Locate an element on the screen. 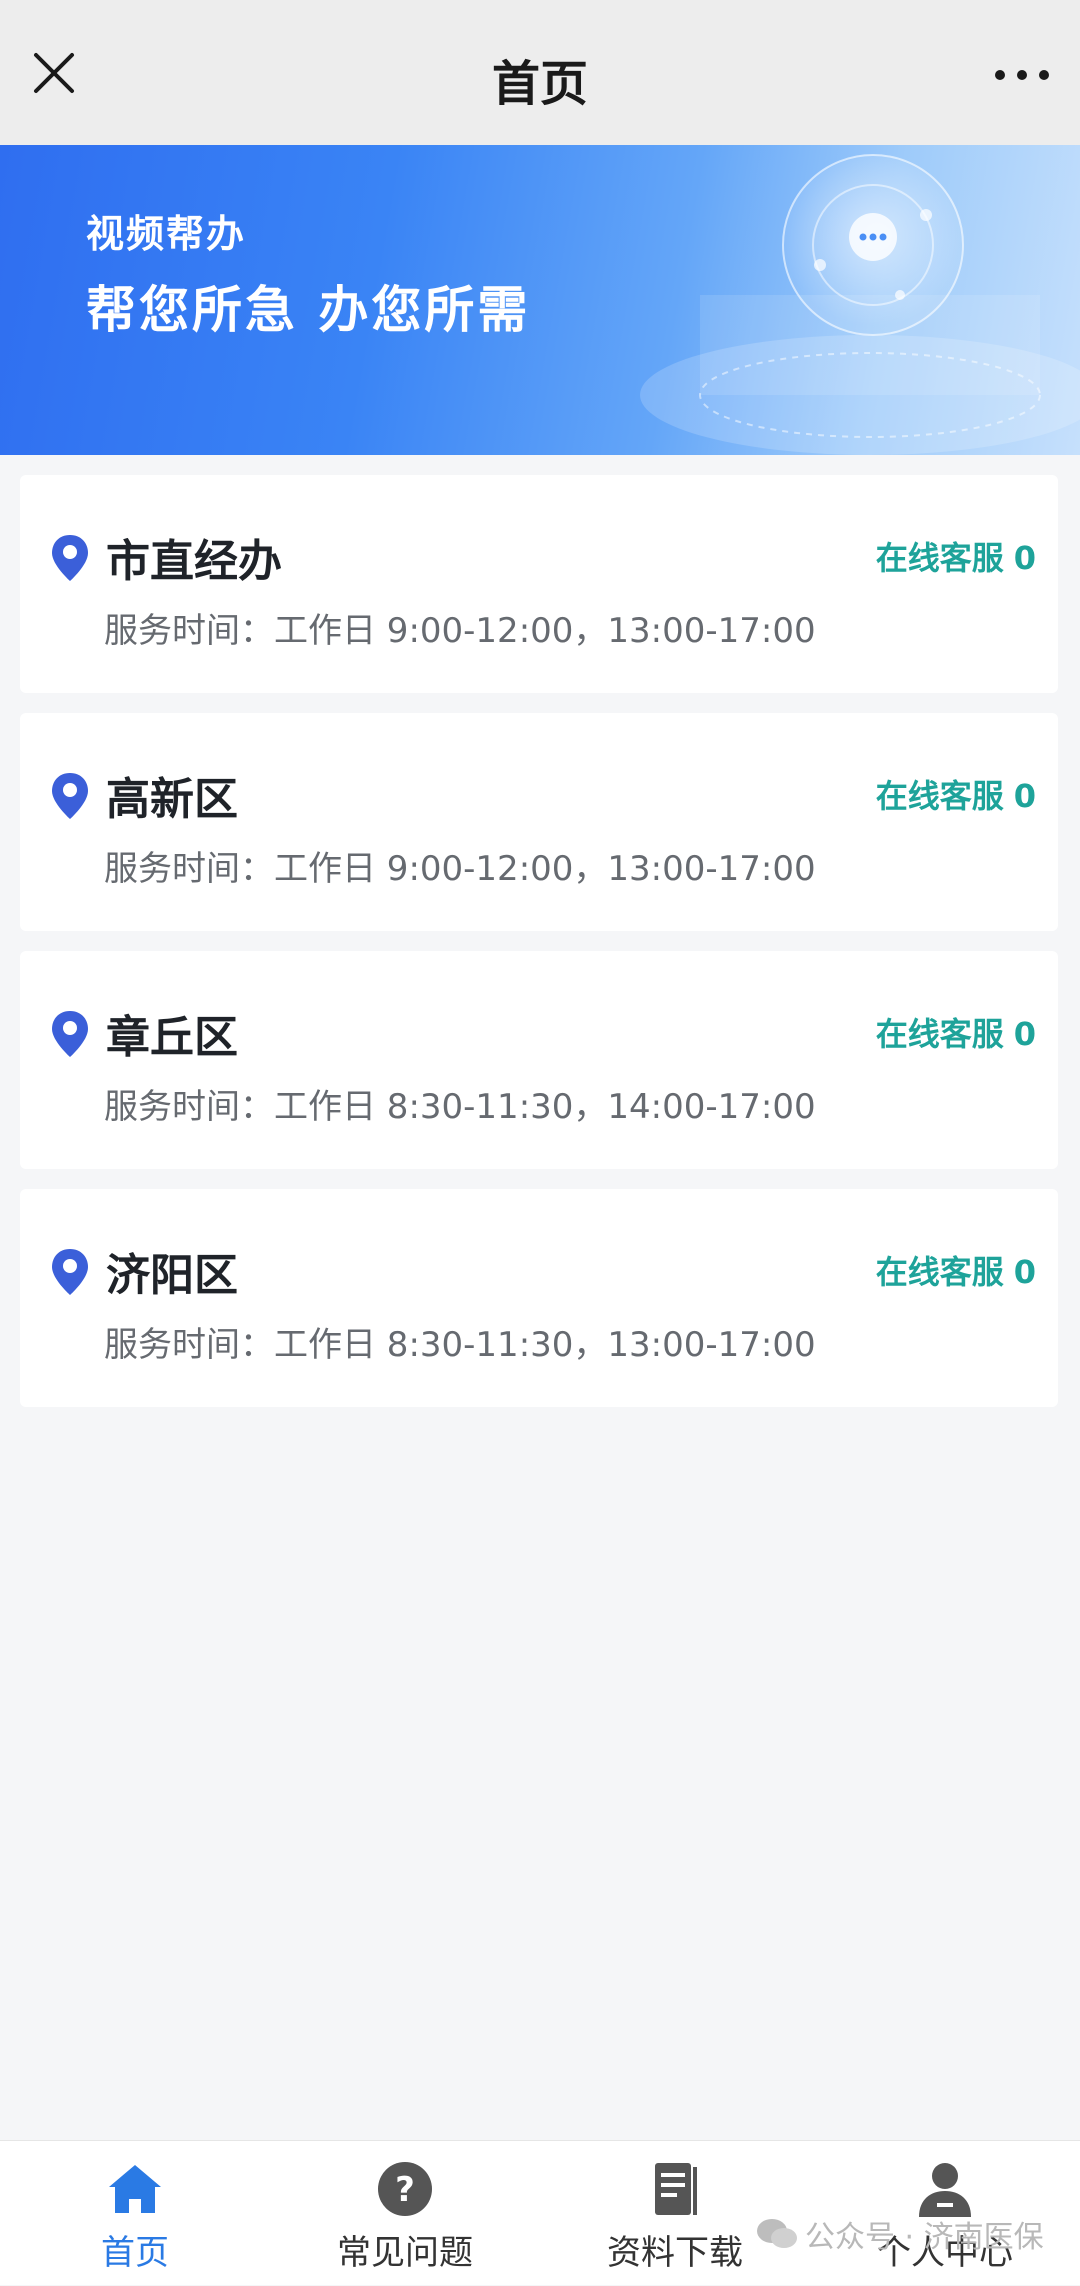 The height and width of the screenshot is (2286, 1080). office-name: 高新区 is located at coordinates (172, 799).